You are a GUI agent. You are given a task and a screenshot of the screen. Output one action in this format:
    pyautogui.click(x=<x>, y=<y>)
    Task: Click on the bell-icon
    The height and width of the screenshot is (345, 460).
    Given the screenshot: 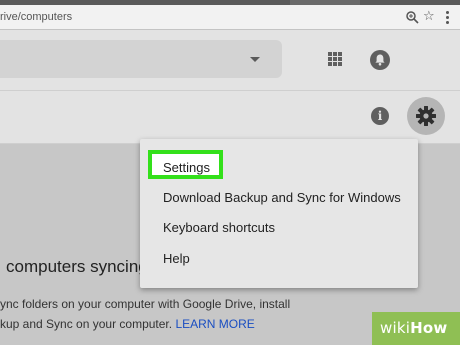 What is the action you would take?
    pyautogui.click(x=380, y=60)
    